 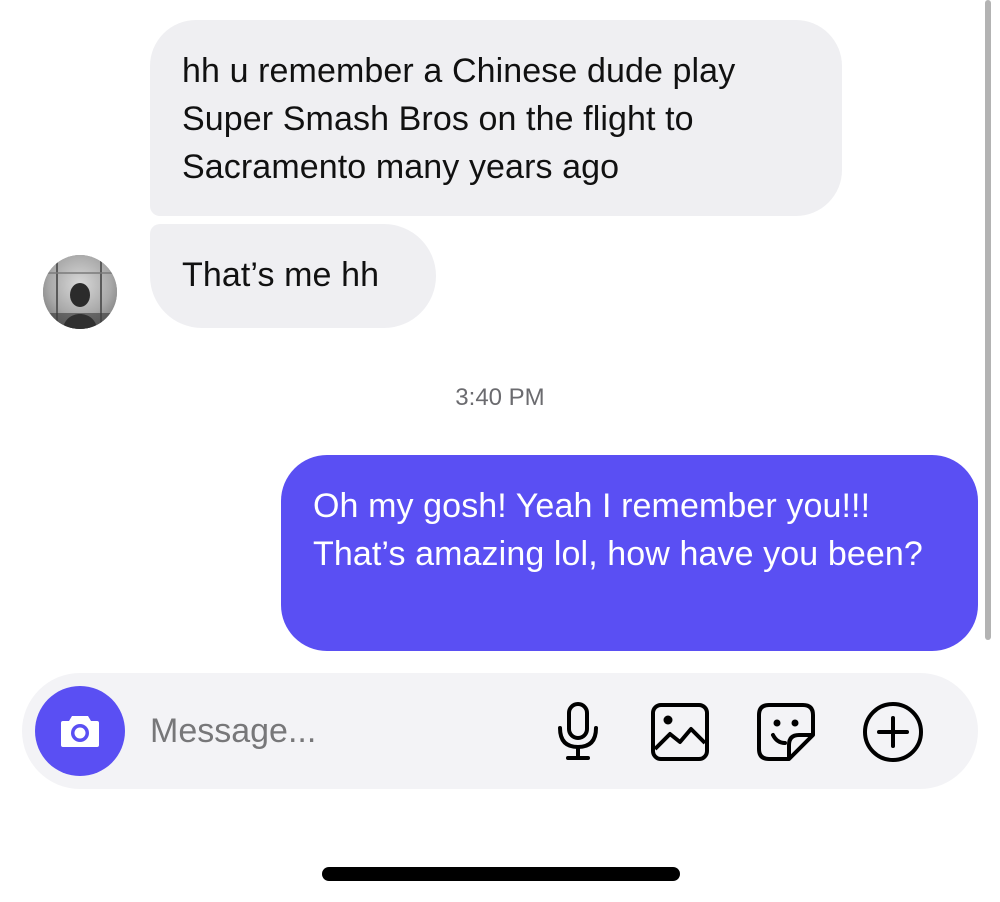 I want to click on microphone-icon, so click(x=578, y=731).